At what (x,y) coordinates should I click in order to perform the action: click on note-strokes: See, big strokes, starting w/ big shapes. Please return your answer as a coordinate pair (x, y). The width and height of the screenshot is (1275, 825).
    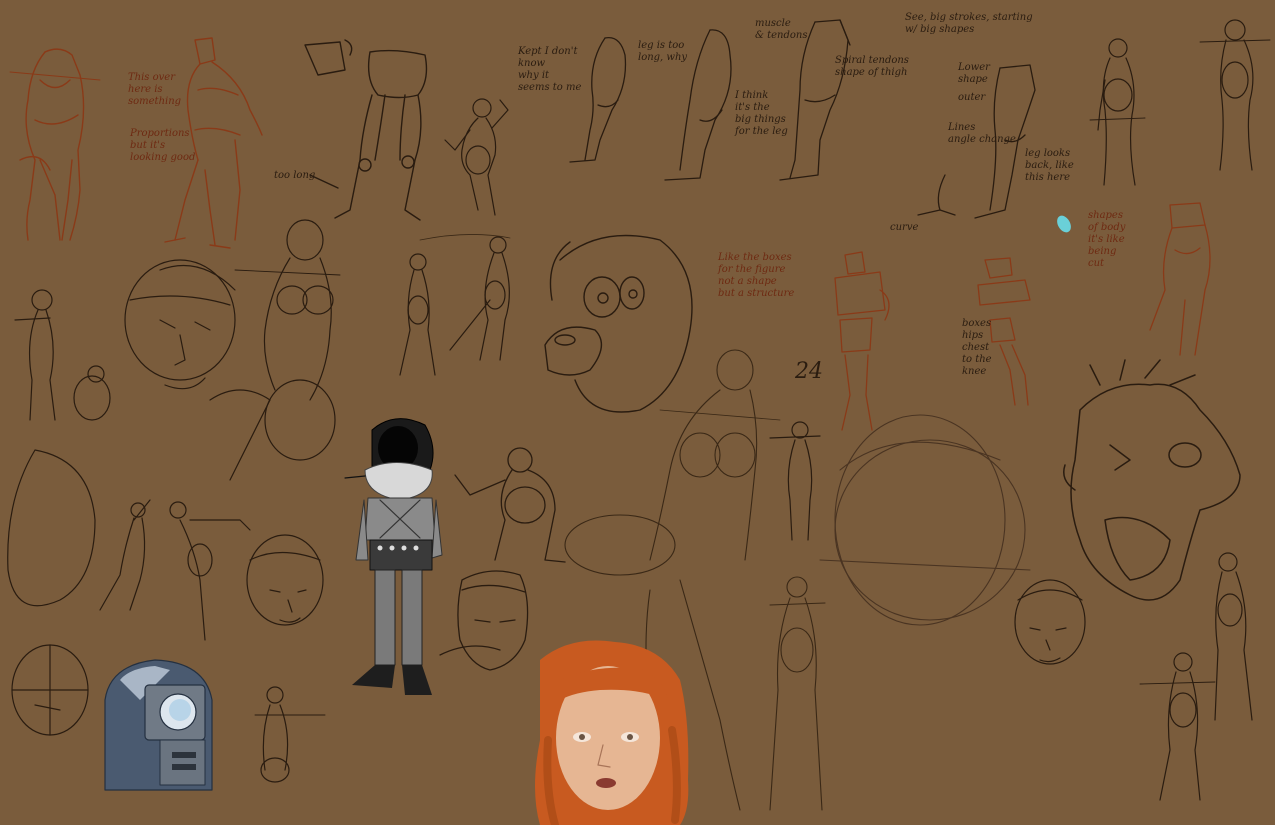
    Looking at the image, I should click on (969, 23).